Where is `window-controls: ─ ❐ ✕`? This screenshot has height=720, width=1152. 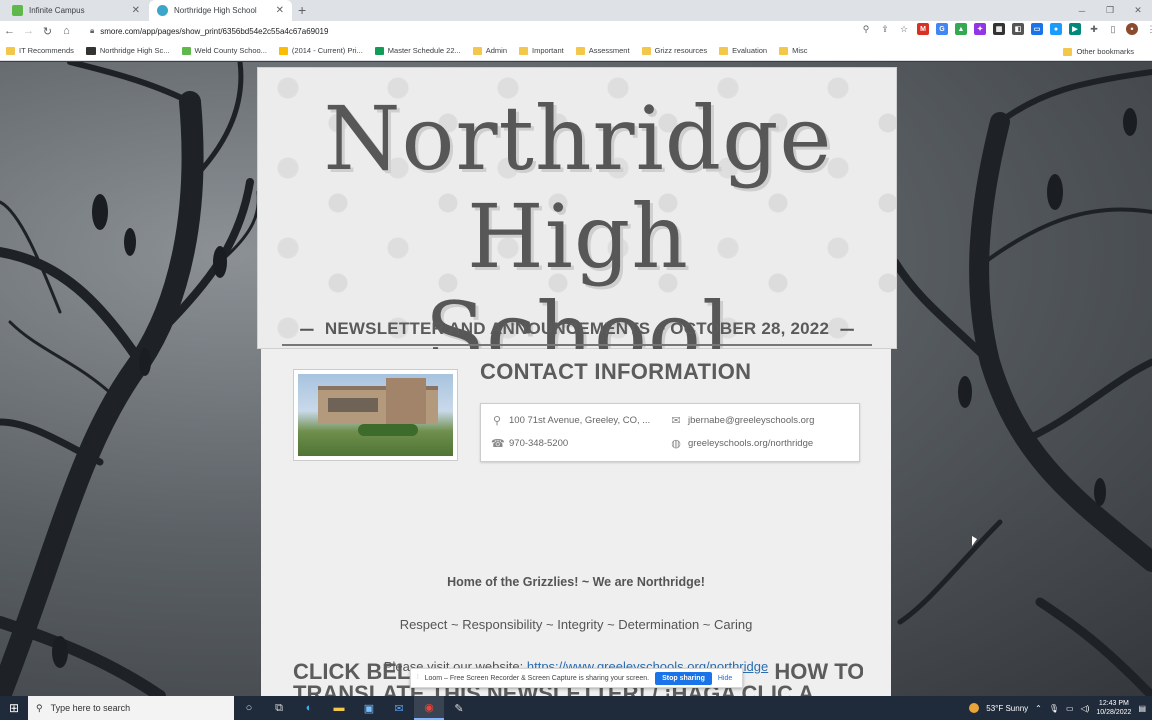 window-controls: ─ ❐ ✕ is located at coordinates (1110, 10).